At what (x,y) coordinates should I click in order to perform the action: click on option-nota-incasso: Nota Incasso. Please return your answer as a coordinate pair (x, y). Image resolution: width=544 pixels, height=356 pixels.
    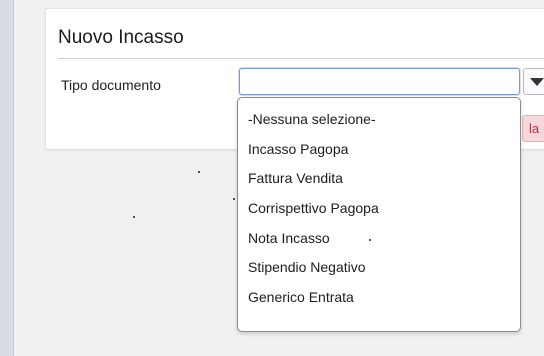
    Looking at the image, I should click on (379, 239).